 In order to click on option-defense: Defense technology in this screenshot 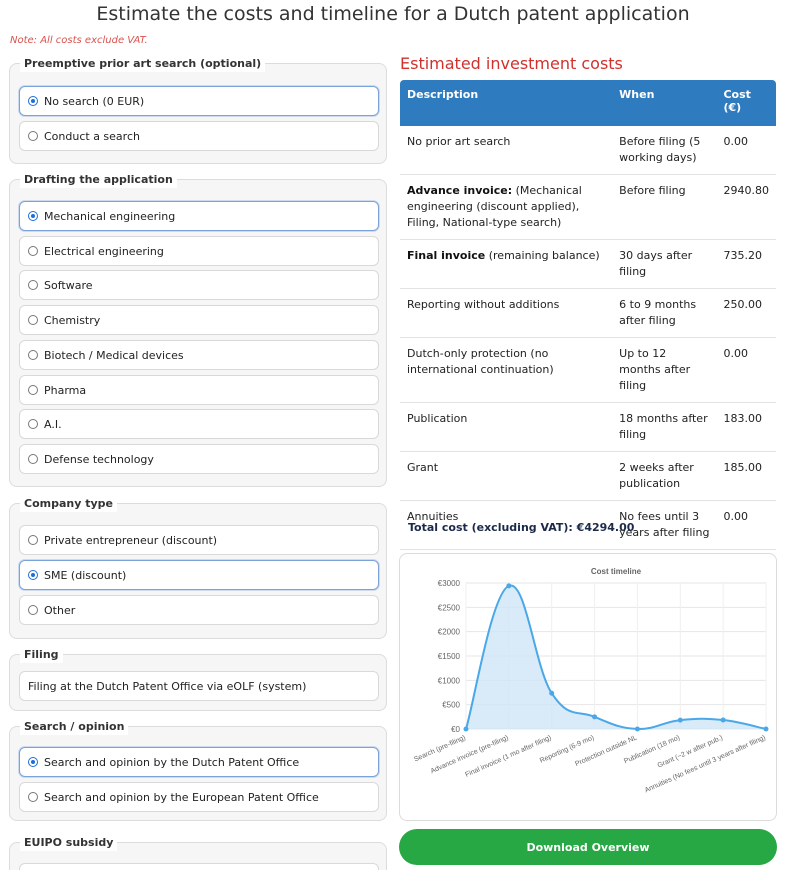, I will do `click(199, 459)`.